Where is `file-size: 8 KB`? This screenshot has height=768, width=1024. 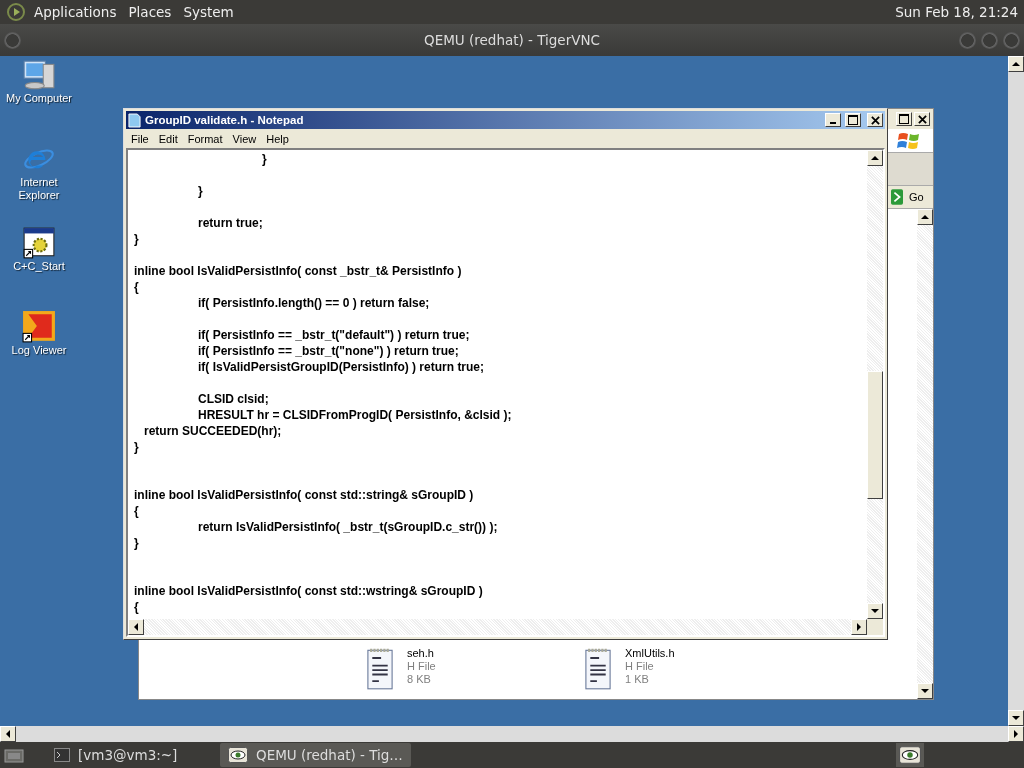
file-size: 8 KB is located at coordinates (419, 679).